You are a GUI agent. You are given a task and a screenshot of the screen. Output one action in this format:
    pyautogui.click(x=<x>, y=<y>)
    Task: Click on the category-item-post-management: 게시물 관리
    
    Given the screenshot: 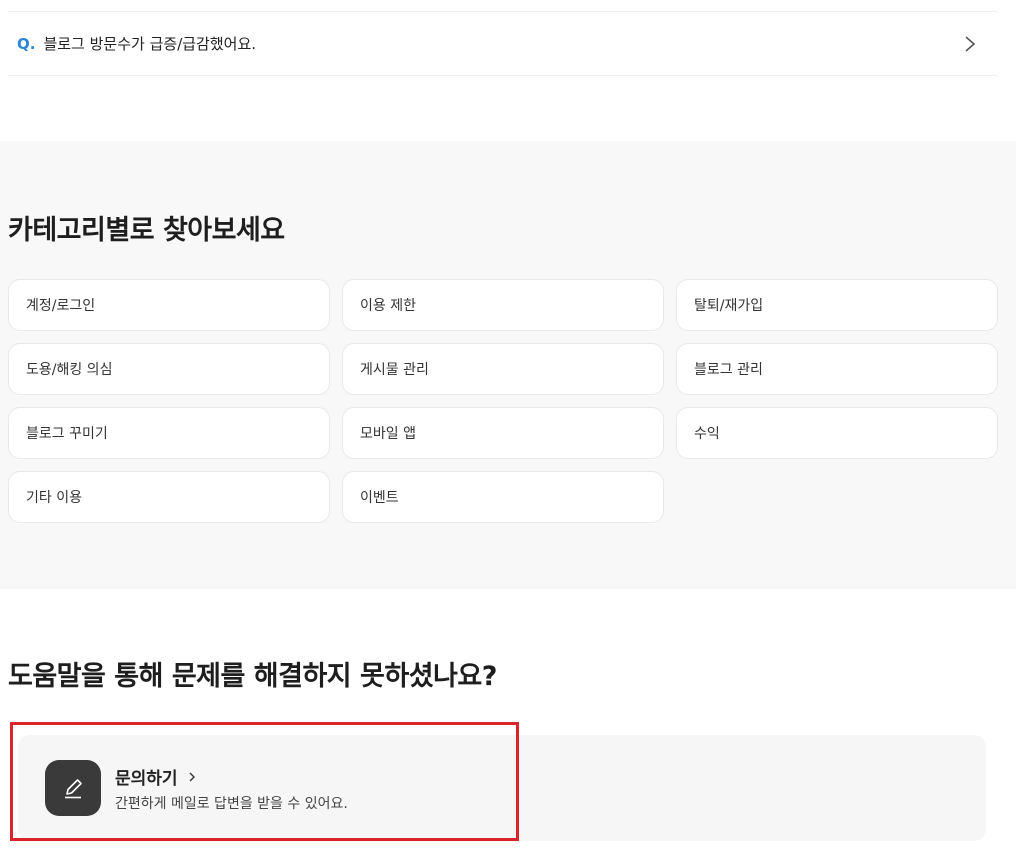 What is the action you would take?
    pyautogui.click(x=503, y=369)
    